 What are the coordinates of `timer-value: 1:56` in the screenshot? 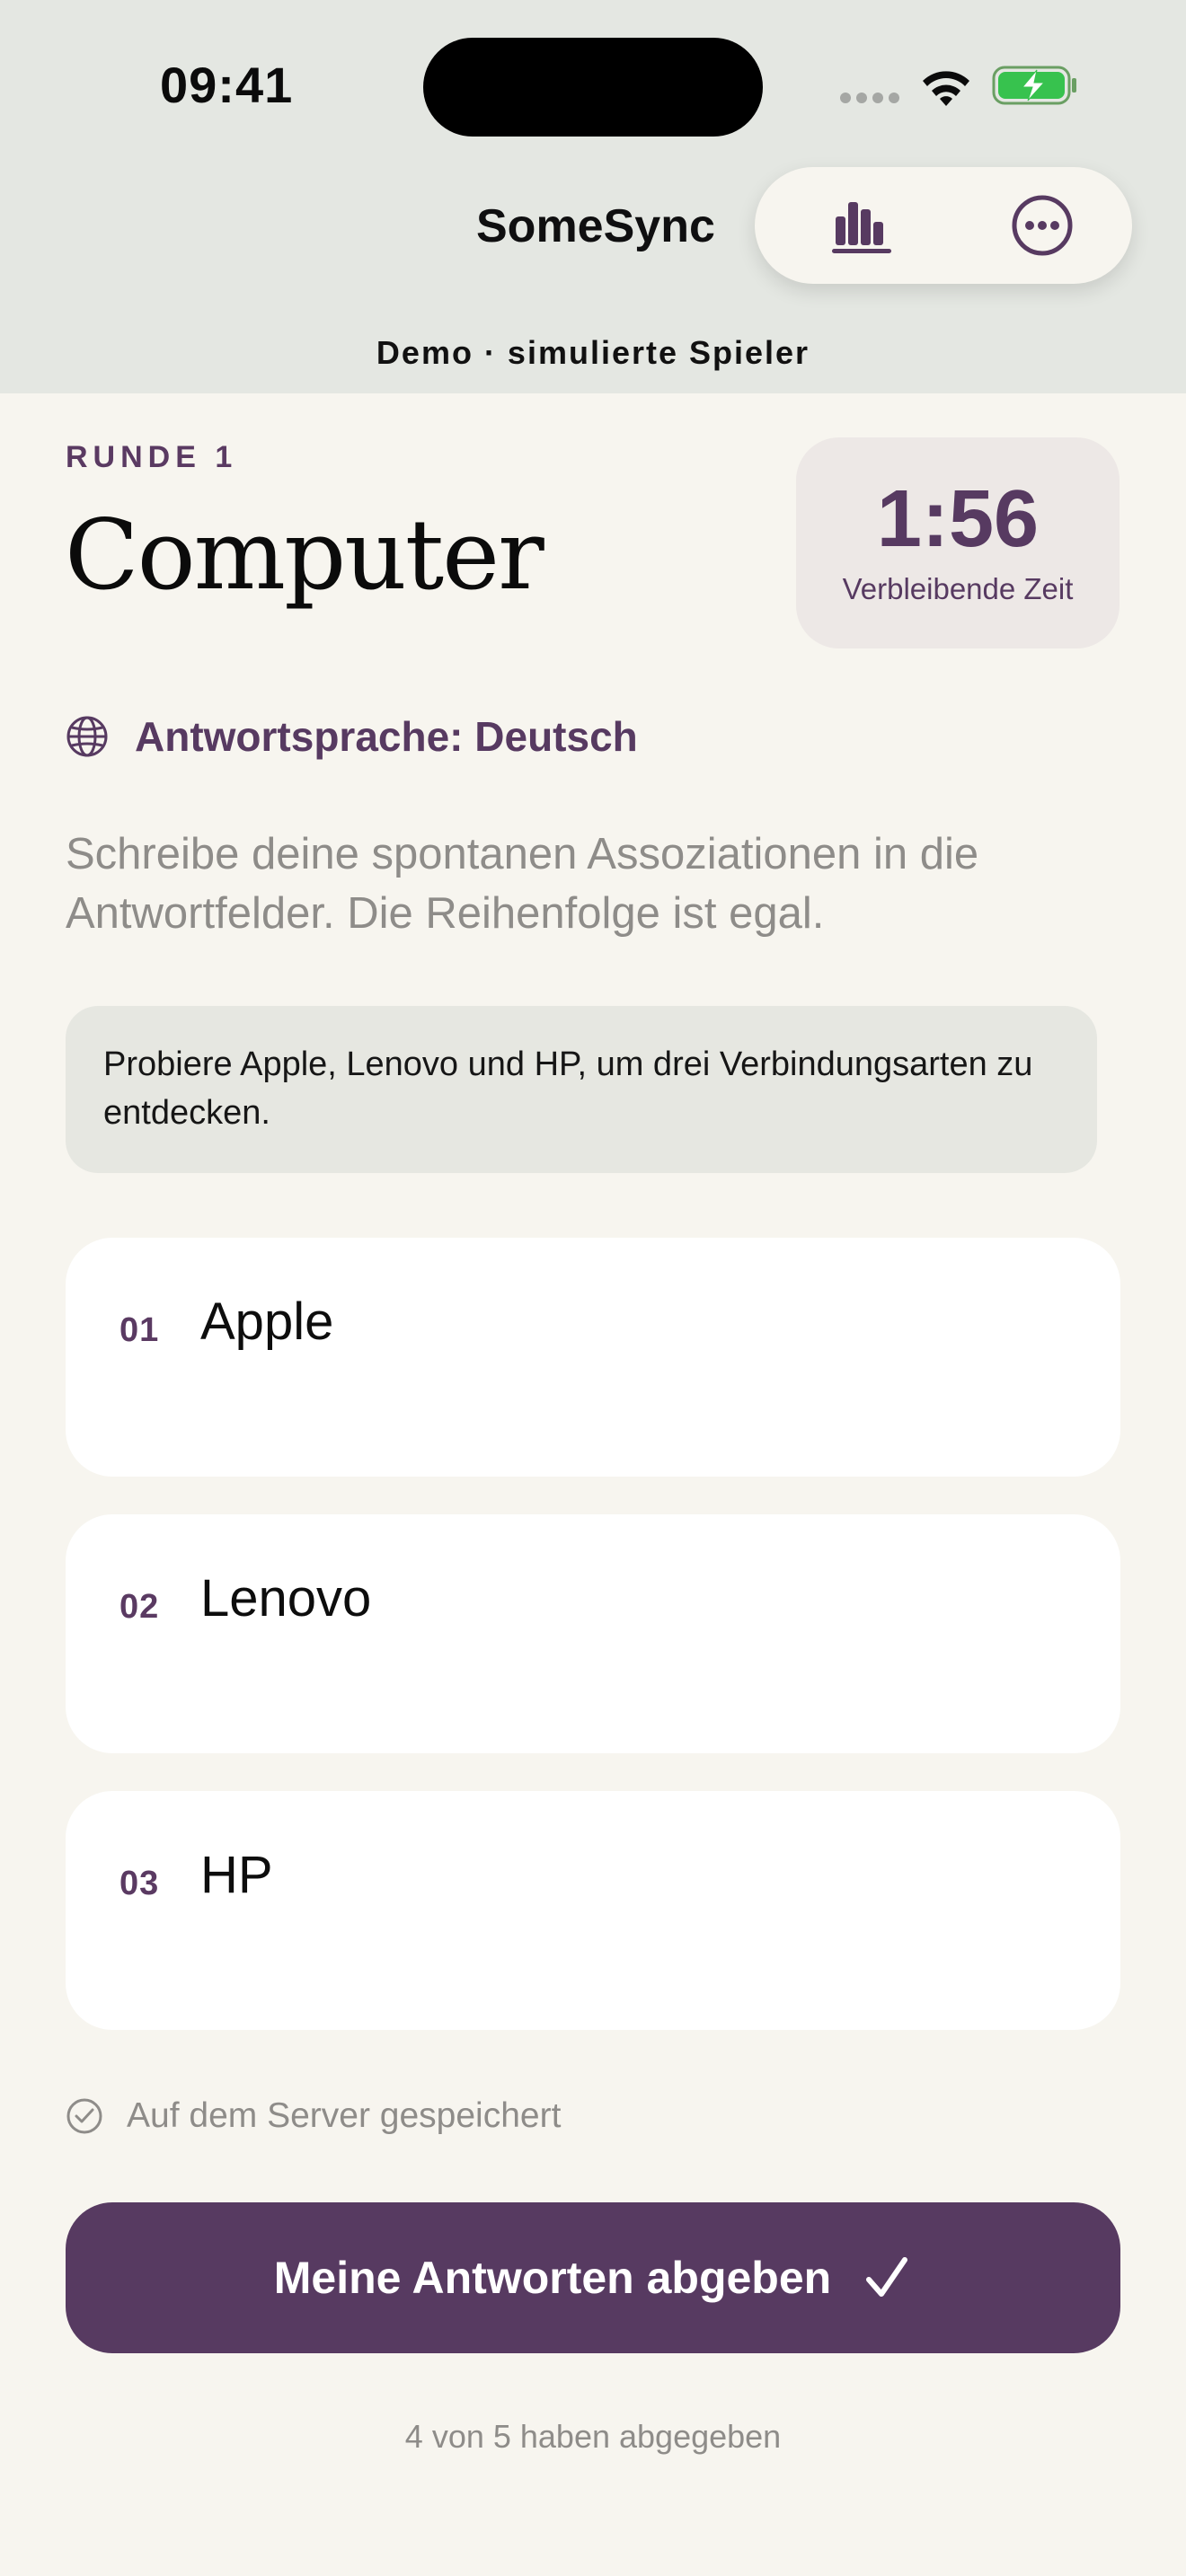 It's located at (958, 519).